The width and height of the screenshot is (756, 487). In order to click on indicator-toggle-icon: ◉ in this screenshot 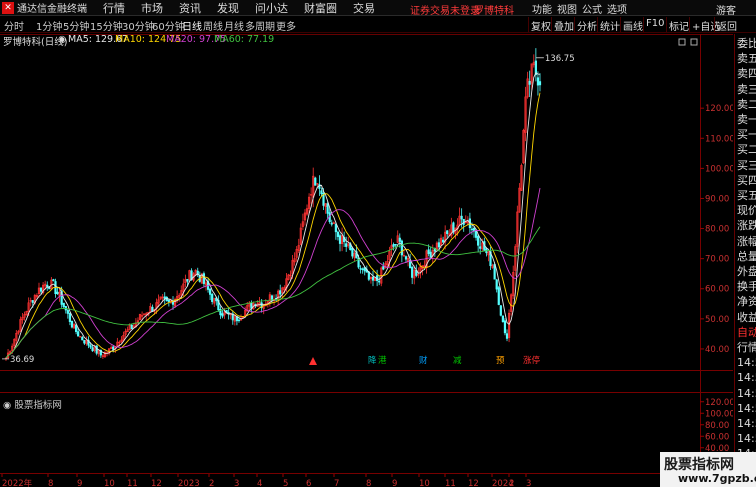, I will do `click(7, 405)`.